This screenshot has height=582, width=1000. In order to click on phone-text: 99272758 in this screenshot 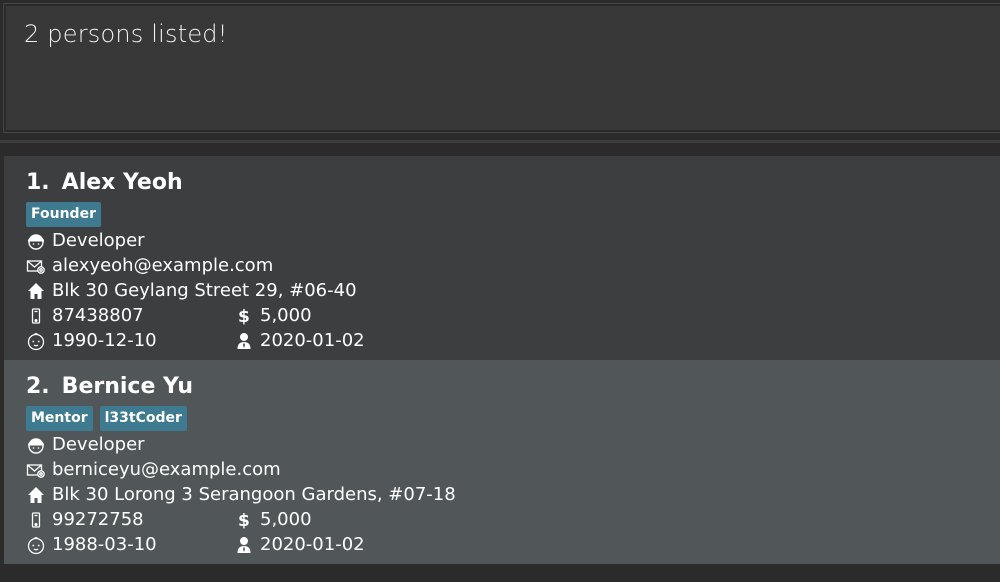, I will do `click(98, 519)`.